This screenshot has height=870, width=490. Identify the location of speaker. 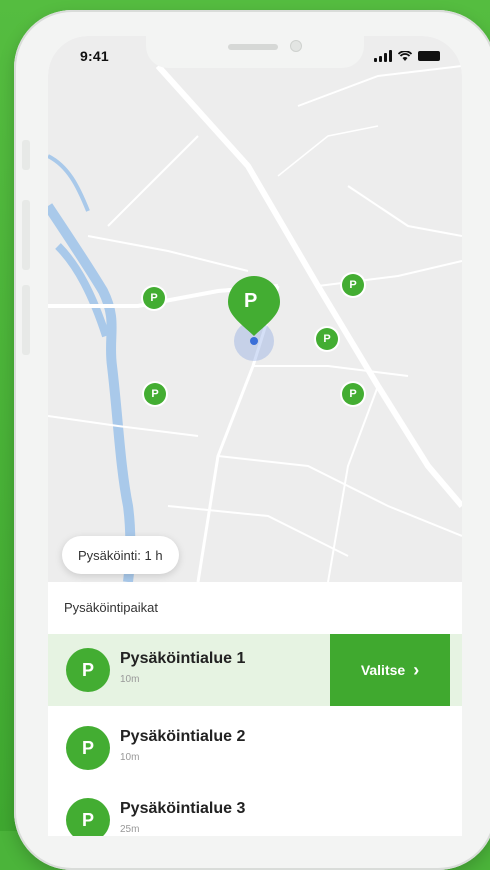
(253, 47).